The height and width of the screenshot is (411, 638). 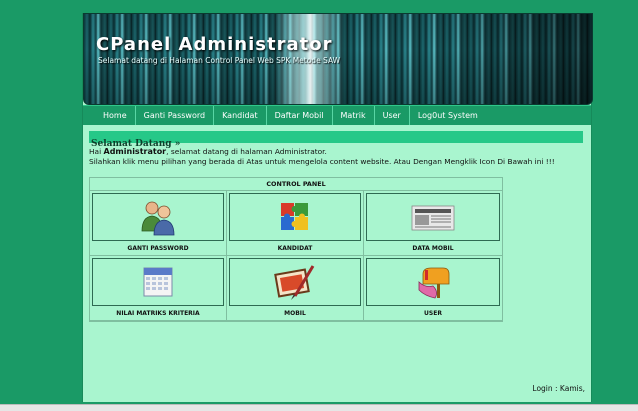 What do you see at coordinates (392, 115) in the screenshot?
I see `nav-user: User` at bounding box center [392, 115].